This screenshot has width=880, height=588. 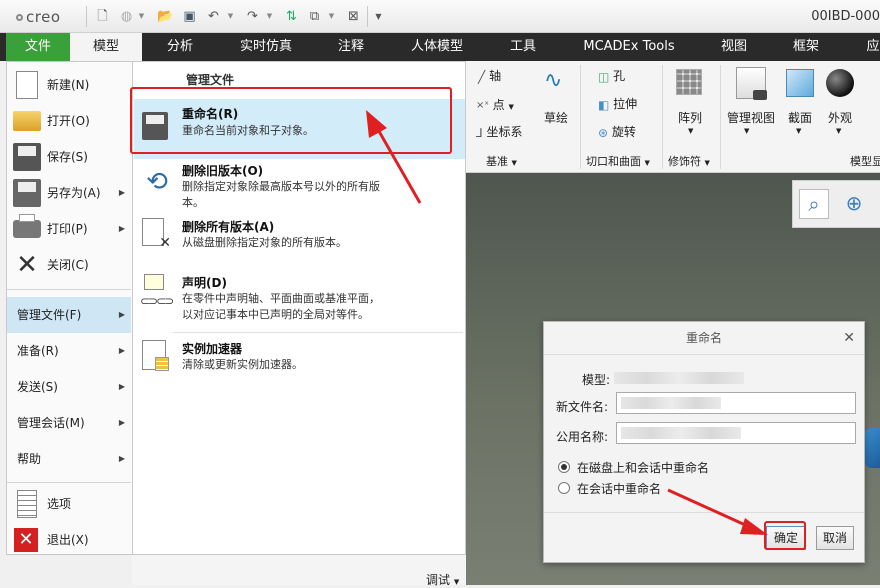 I want to click on arrow-head-rename, so click(x=376, y=124).